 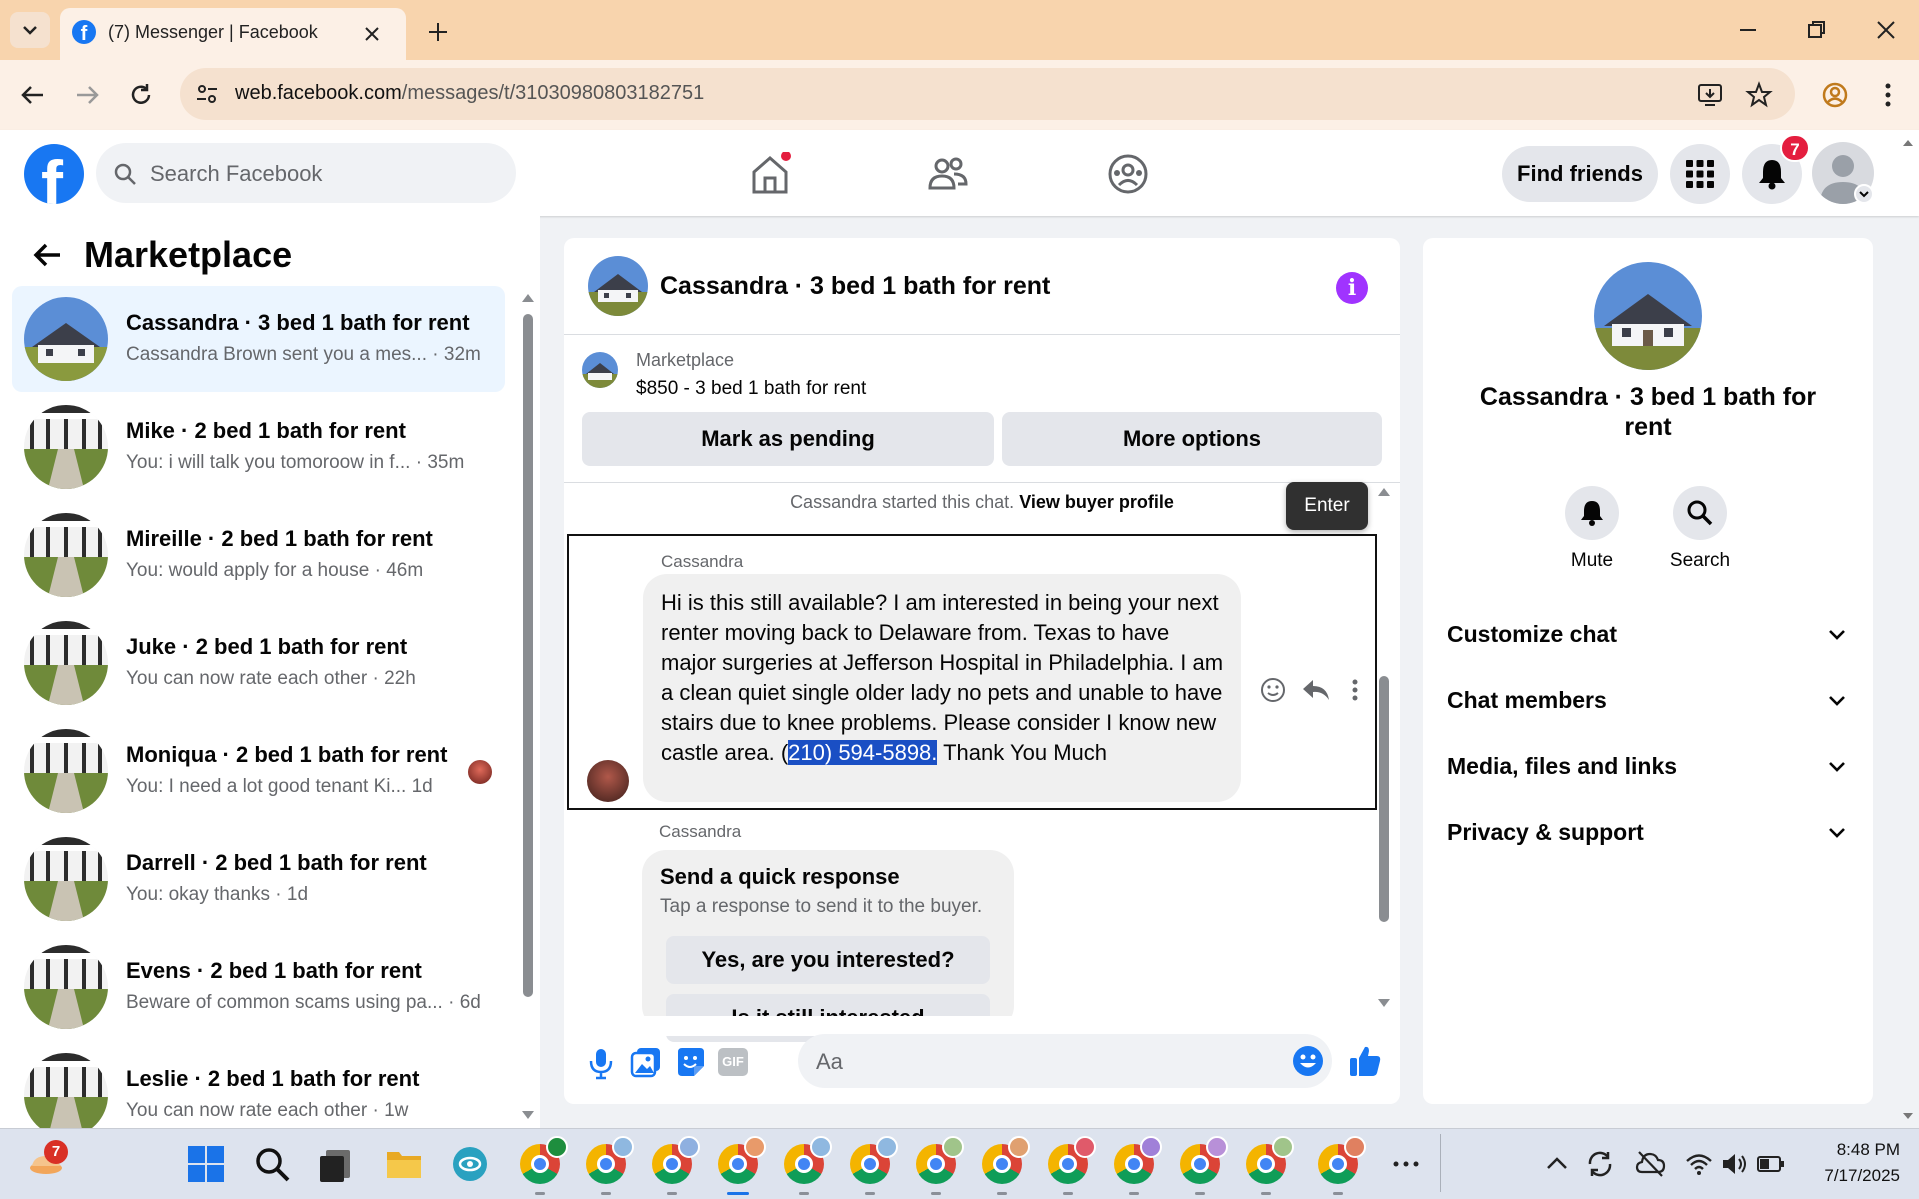 What do you see at coordinates (1273, 690) in the screenshot?
I see `react-emoji-icon` at bounding box center [1273, 690].